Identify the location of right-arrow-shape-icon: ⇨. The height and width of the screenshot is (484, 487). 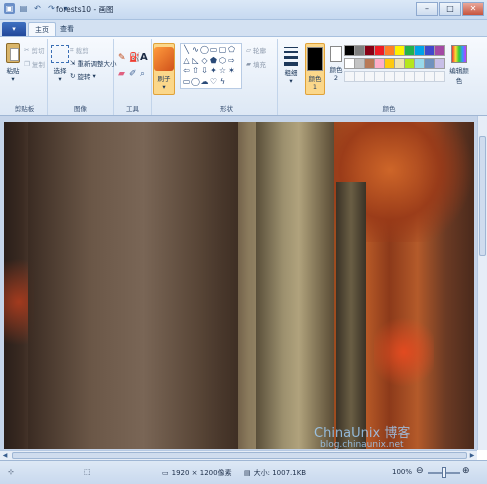
(231, 60).